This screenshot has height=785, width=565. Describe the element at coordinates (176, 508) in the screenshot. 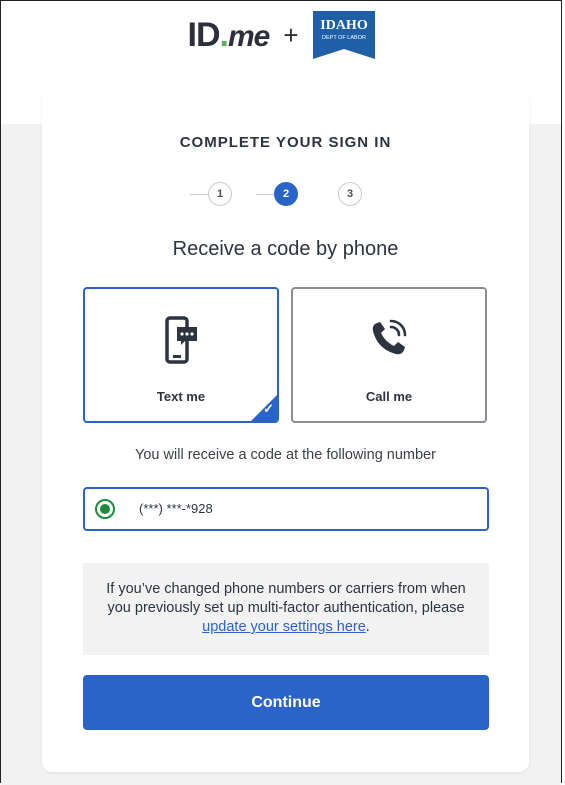

I see `phone-number: (***) ***-*928` at that location.